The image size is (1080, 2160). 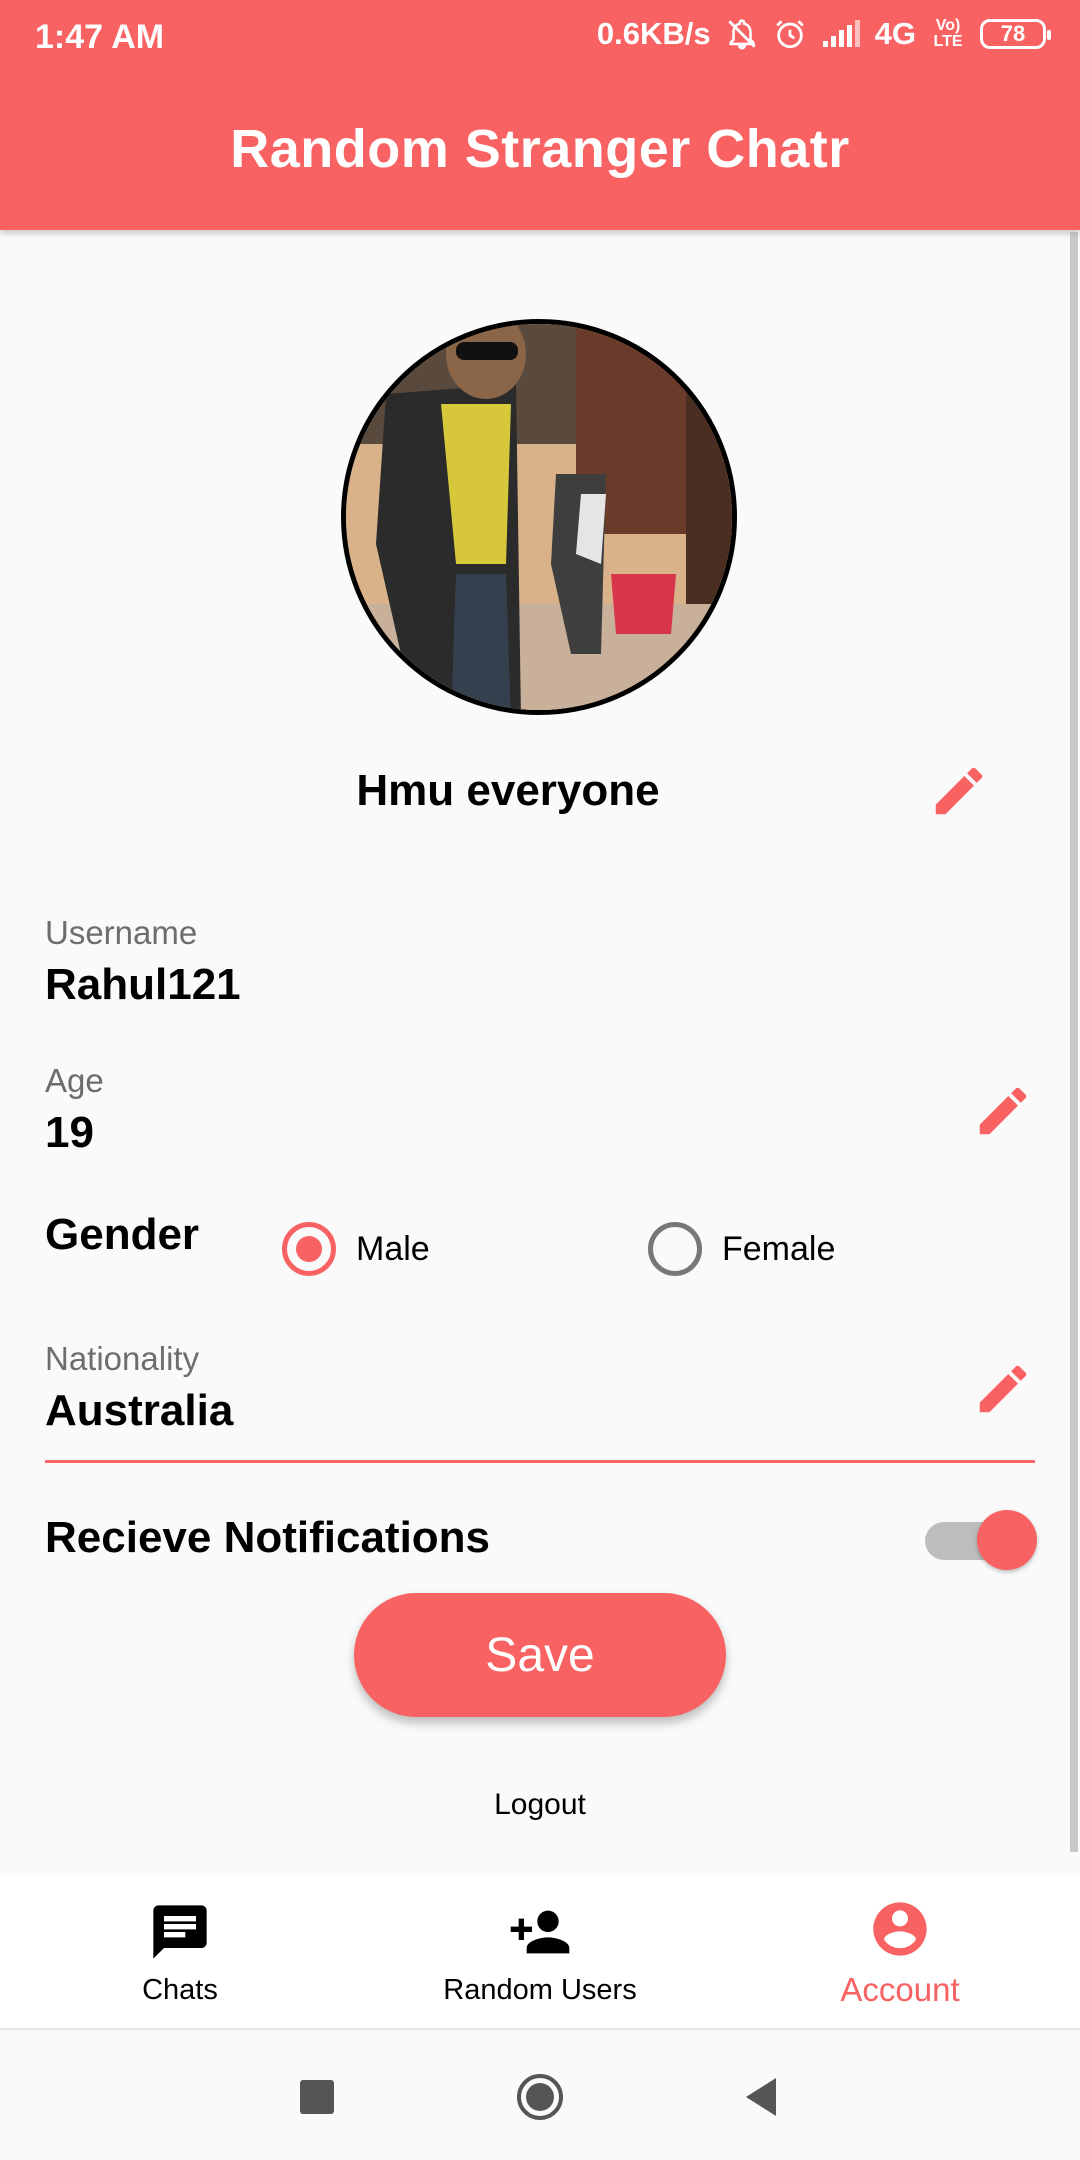 What do you see at coordinates (948, 33) in the screenshot?
I see `volte-indicator: Vo) LTE` at bounding box center [948, 33].